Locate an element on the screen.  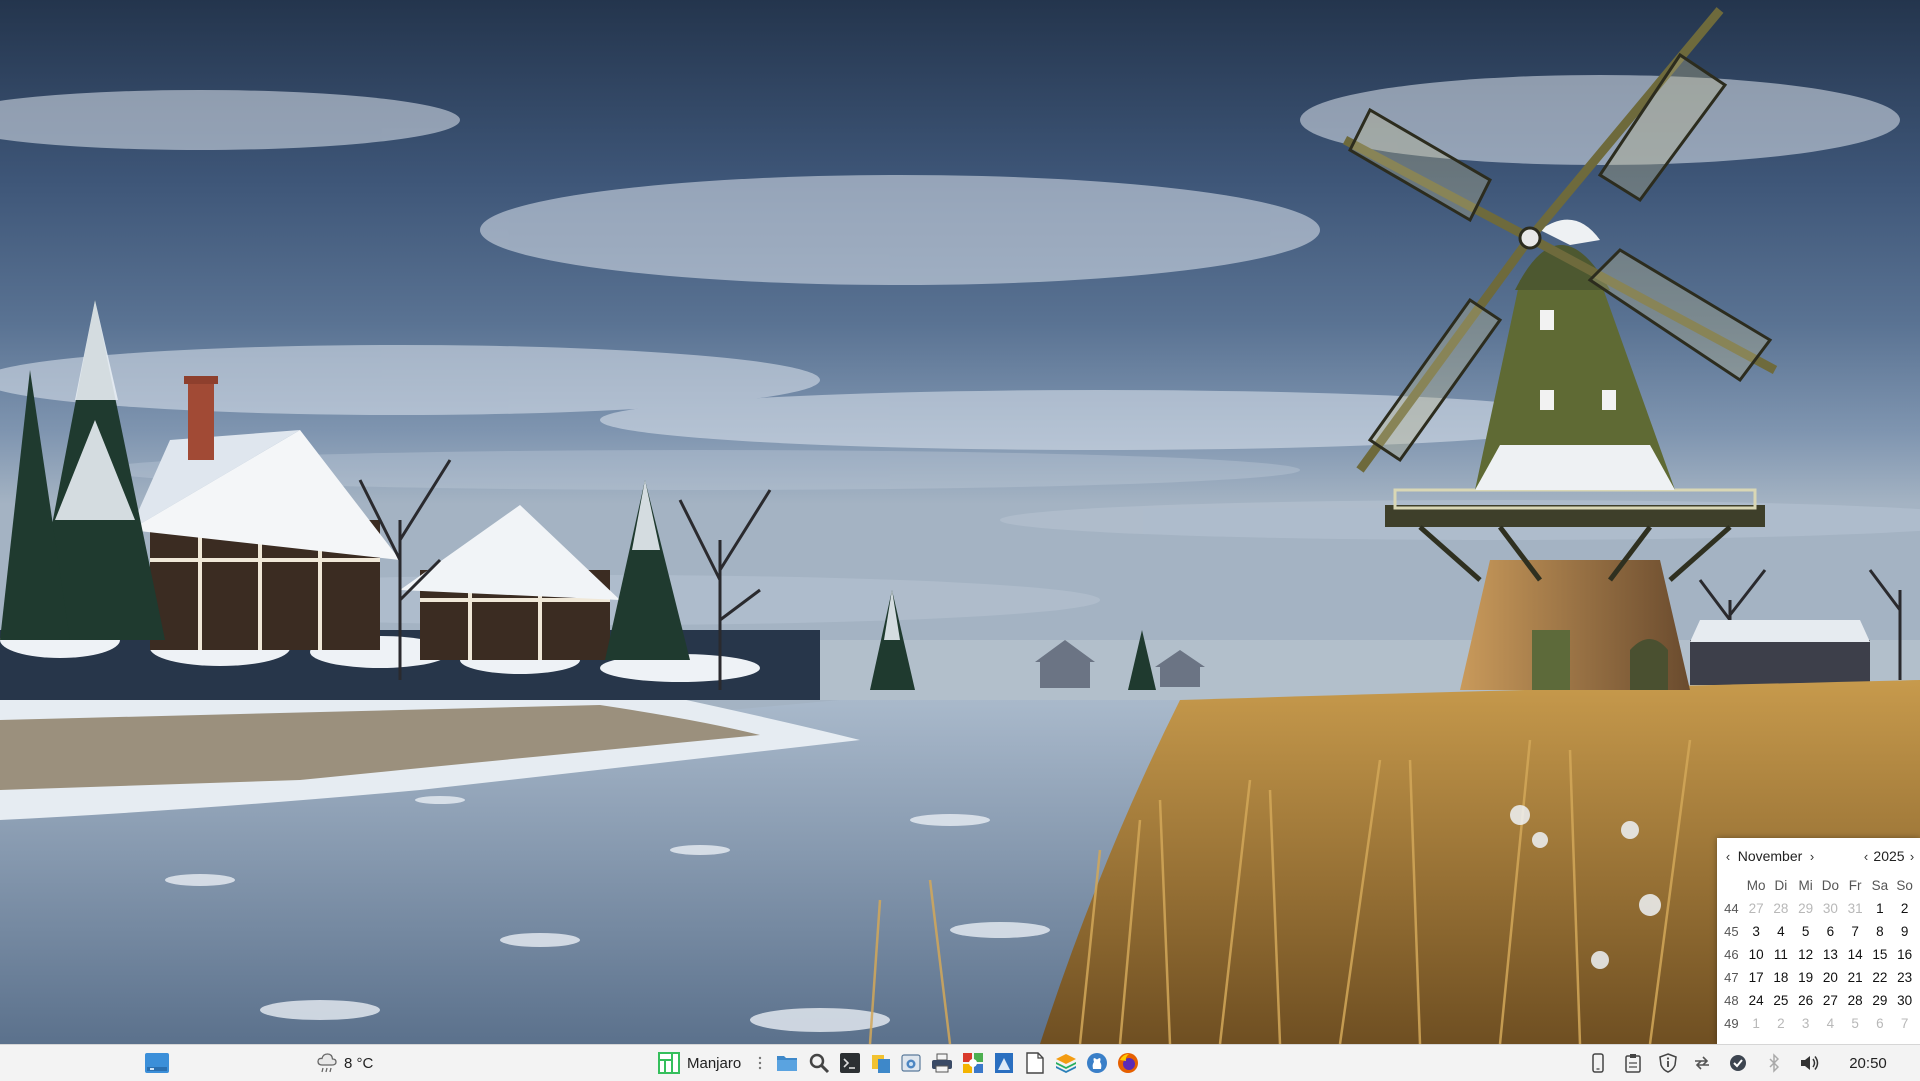
prev-month-icon: ‹ is located at coordinates (1728, 856).